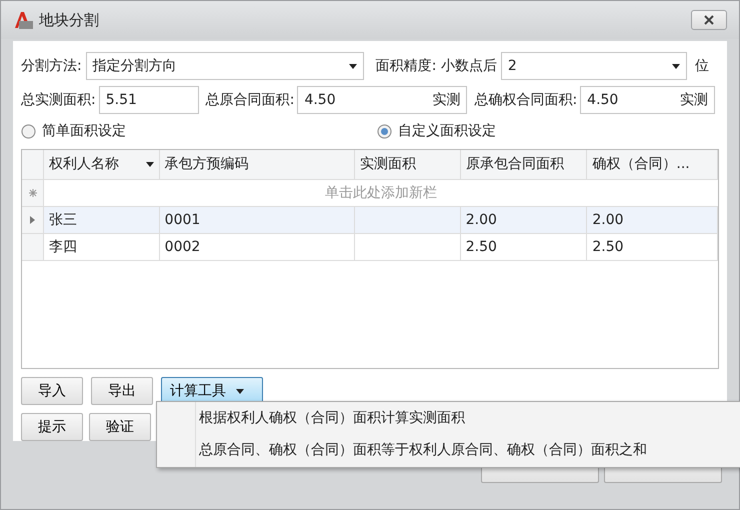 This screenshot has width=740, height=510. Describe the element at coordinates (102, 247) in the screenshot. I see `table-cell: 李四` at that location.